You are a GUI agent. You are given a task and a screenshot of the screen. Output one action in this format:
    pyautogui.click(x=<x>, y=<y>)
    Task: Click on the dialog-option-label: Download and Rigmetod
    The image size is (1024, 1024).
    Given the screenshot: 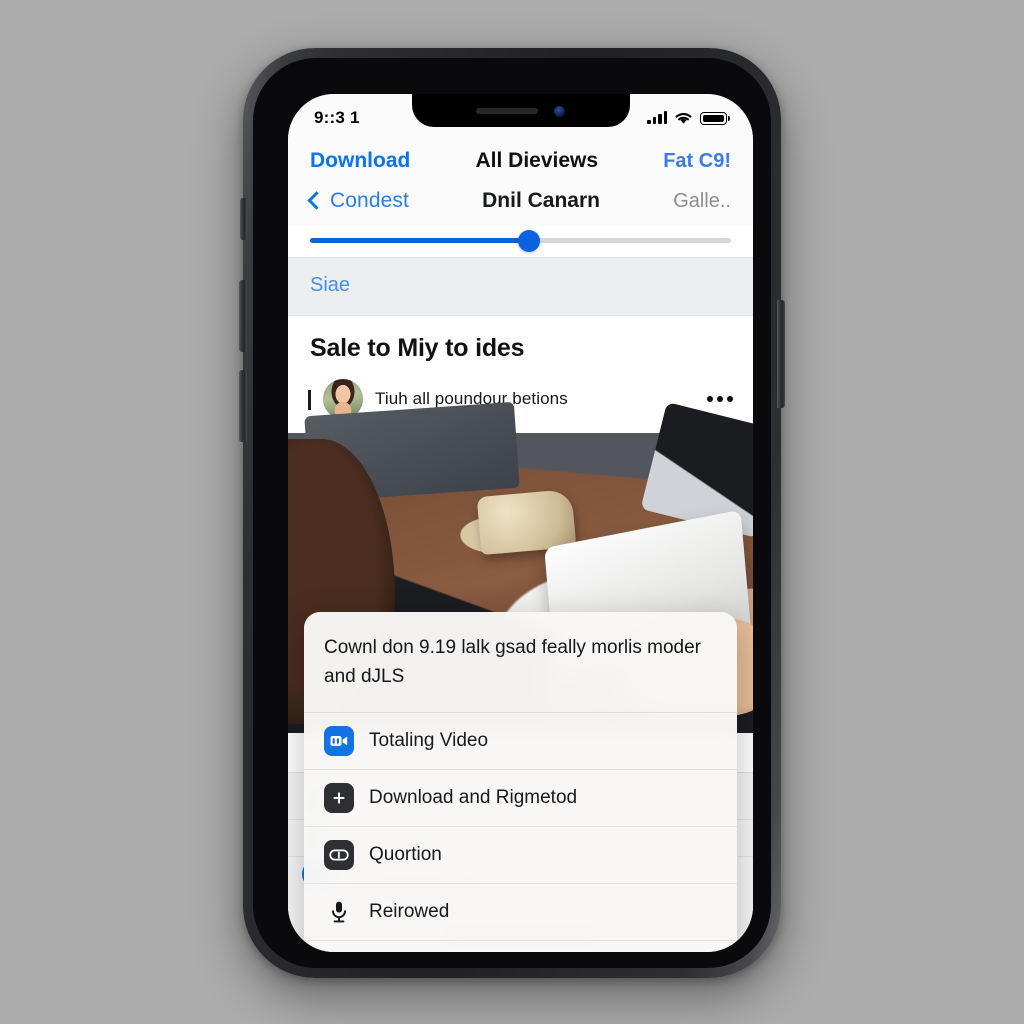 What is the action you would take?
    pyautogui.click(x=473, y=797)
    